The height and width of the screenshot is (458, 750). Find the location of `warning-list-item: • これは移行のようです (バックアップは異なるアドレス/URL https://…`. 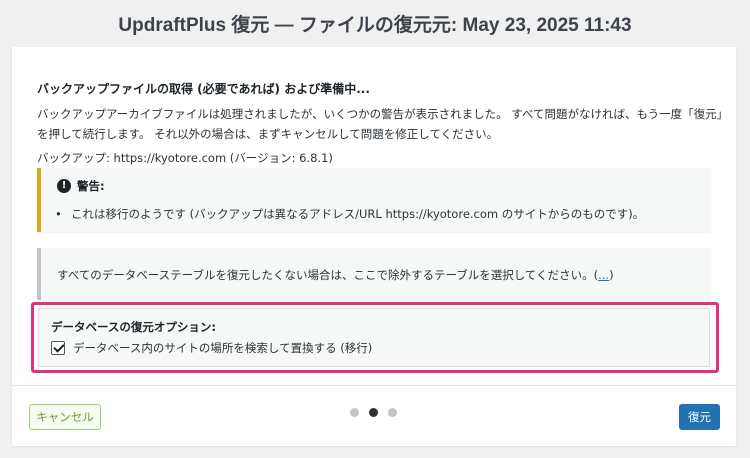

warning-list-item: • これは移行のようです (バックアップは異なるアドレス/URL https://… is located at coordinates (349, 214).